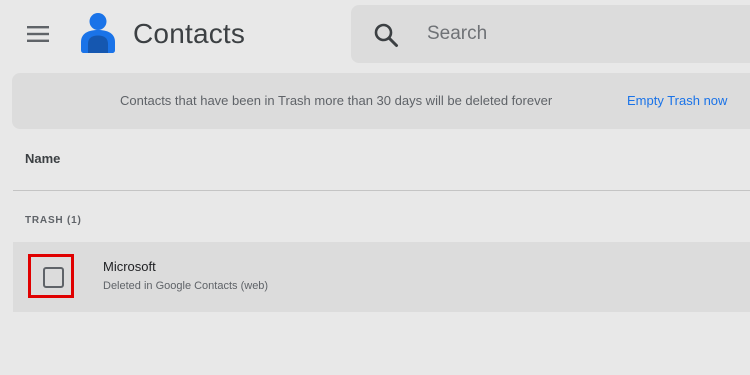 The image size is (750, 375). Describe the element at coordinates (381, 190) in the screenshot. I see `header-divider` at that location.